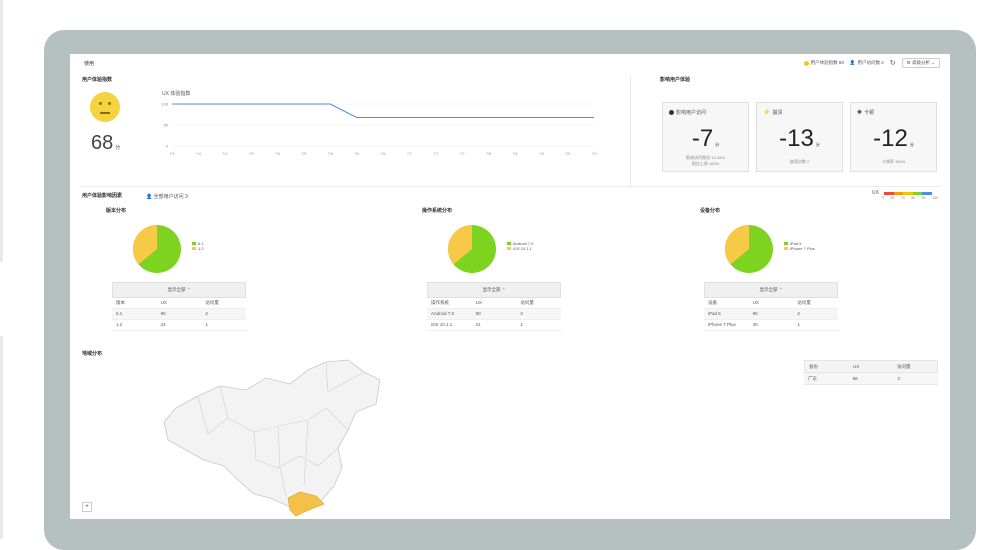  What do you see at coordinates (179, 325) in the screenshot?
I see `table-row: 1.2 24 1` at bounding box center [179, 325].